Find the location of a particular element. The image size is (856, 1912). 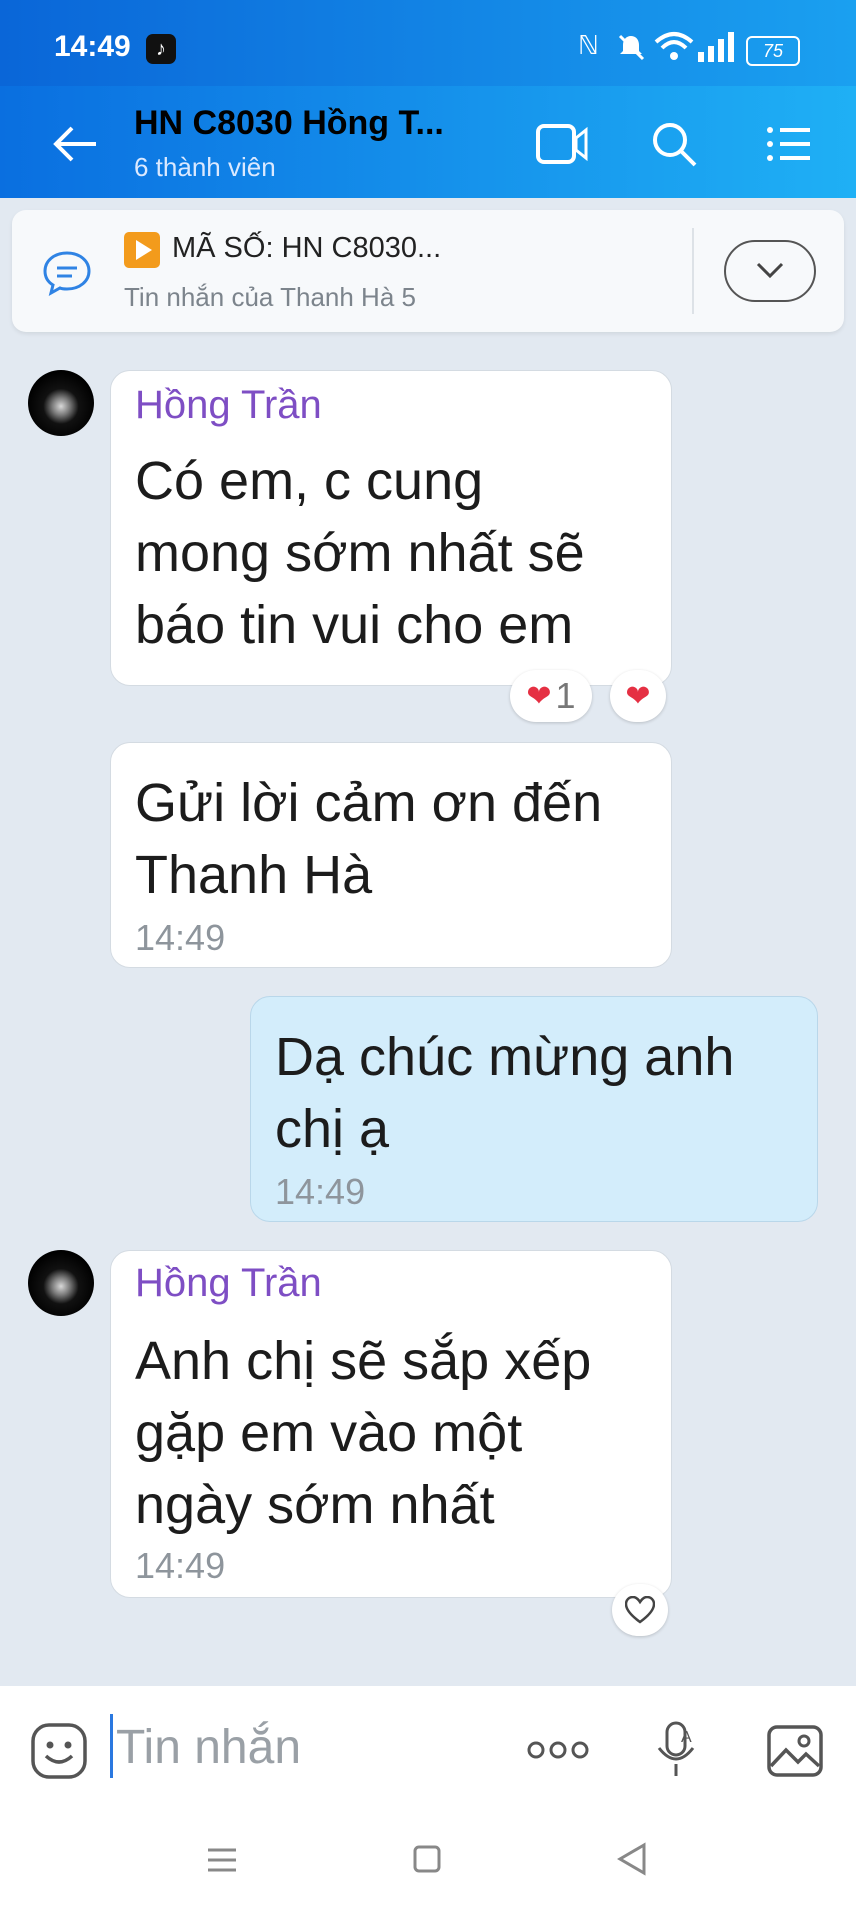

message-line: gặp em vào một is located at coordinates (329, 1433).